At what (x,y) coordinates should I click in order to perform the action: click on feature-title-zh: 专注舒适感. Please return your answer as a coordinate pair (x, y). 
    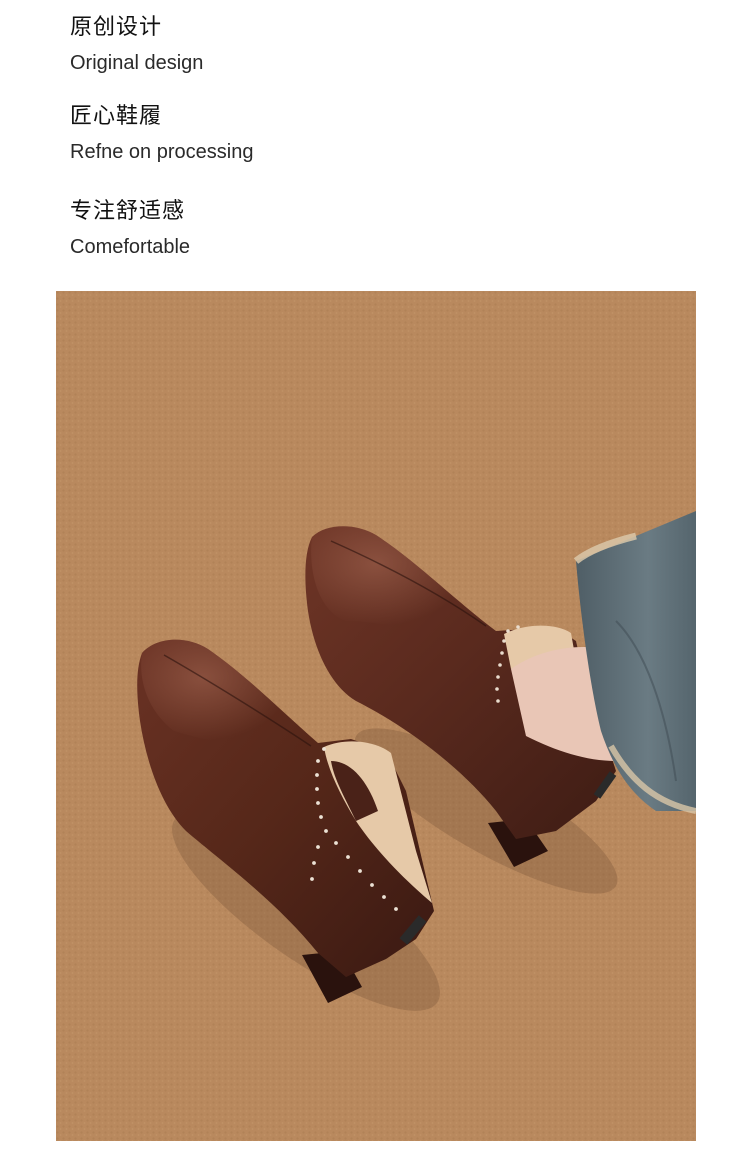
    Looking at the image, I should click on (128, 211).